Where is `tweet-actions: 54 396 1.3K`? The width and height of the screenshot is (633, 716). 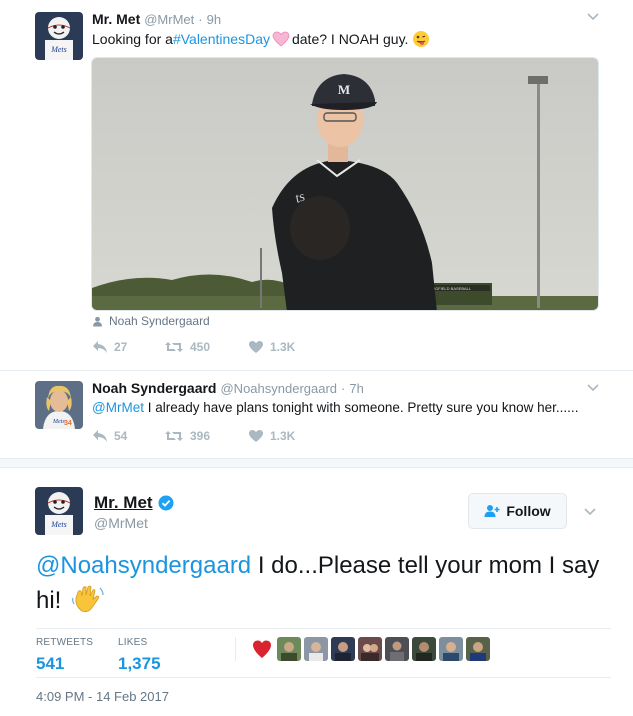
tweet-actions: 54 396 1.3K is located at coordinates (208, 436).